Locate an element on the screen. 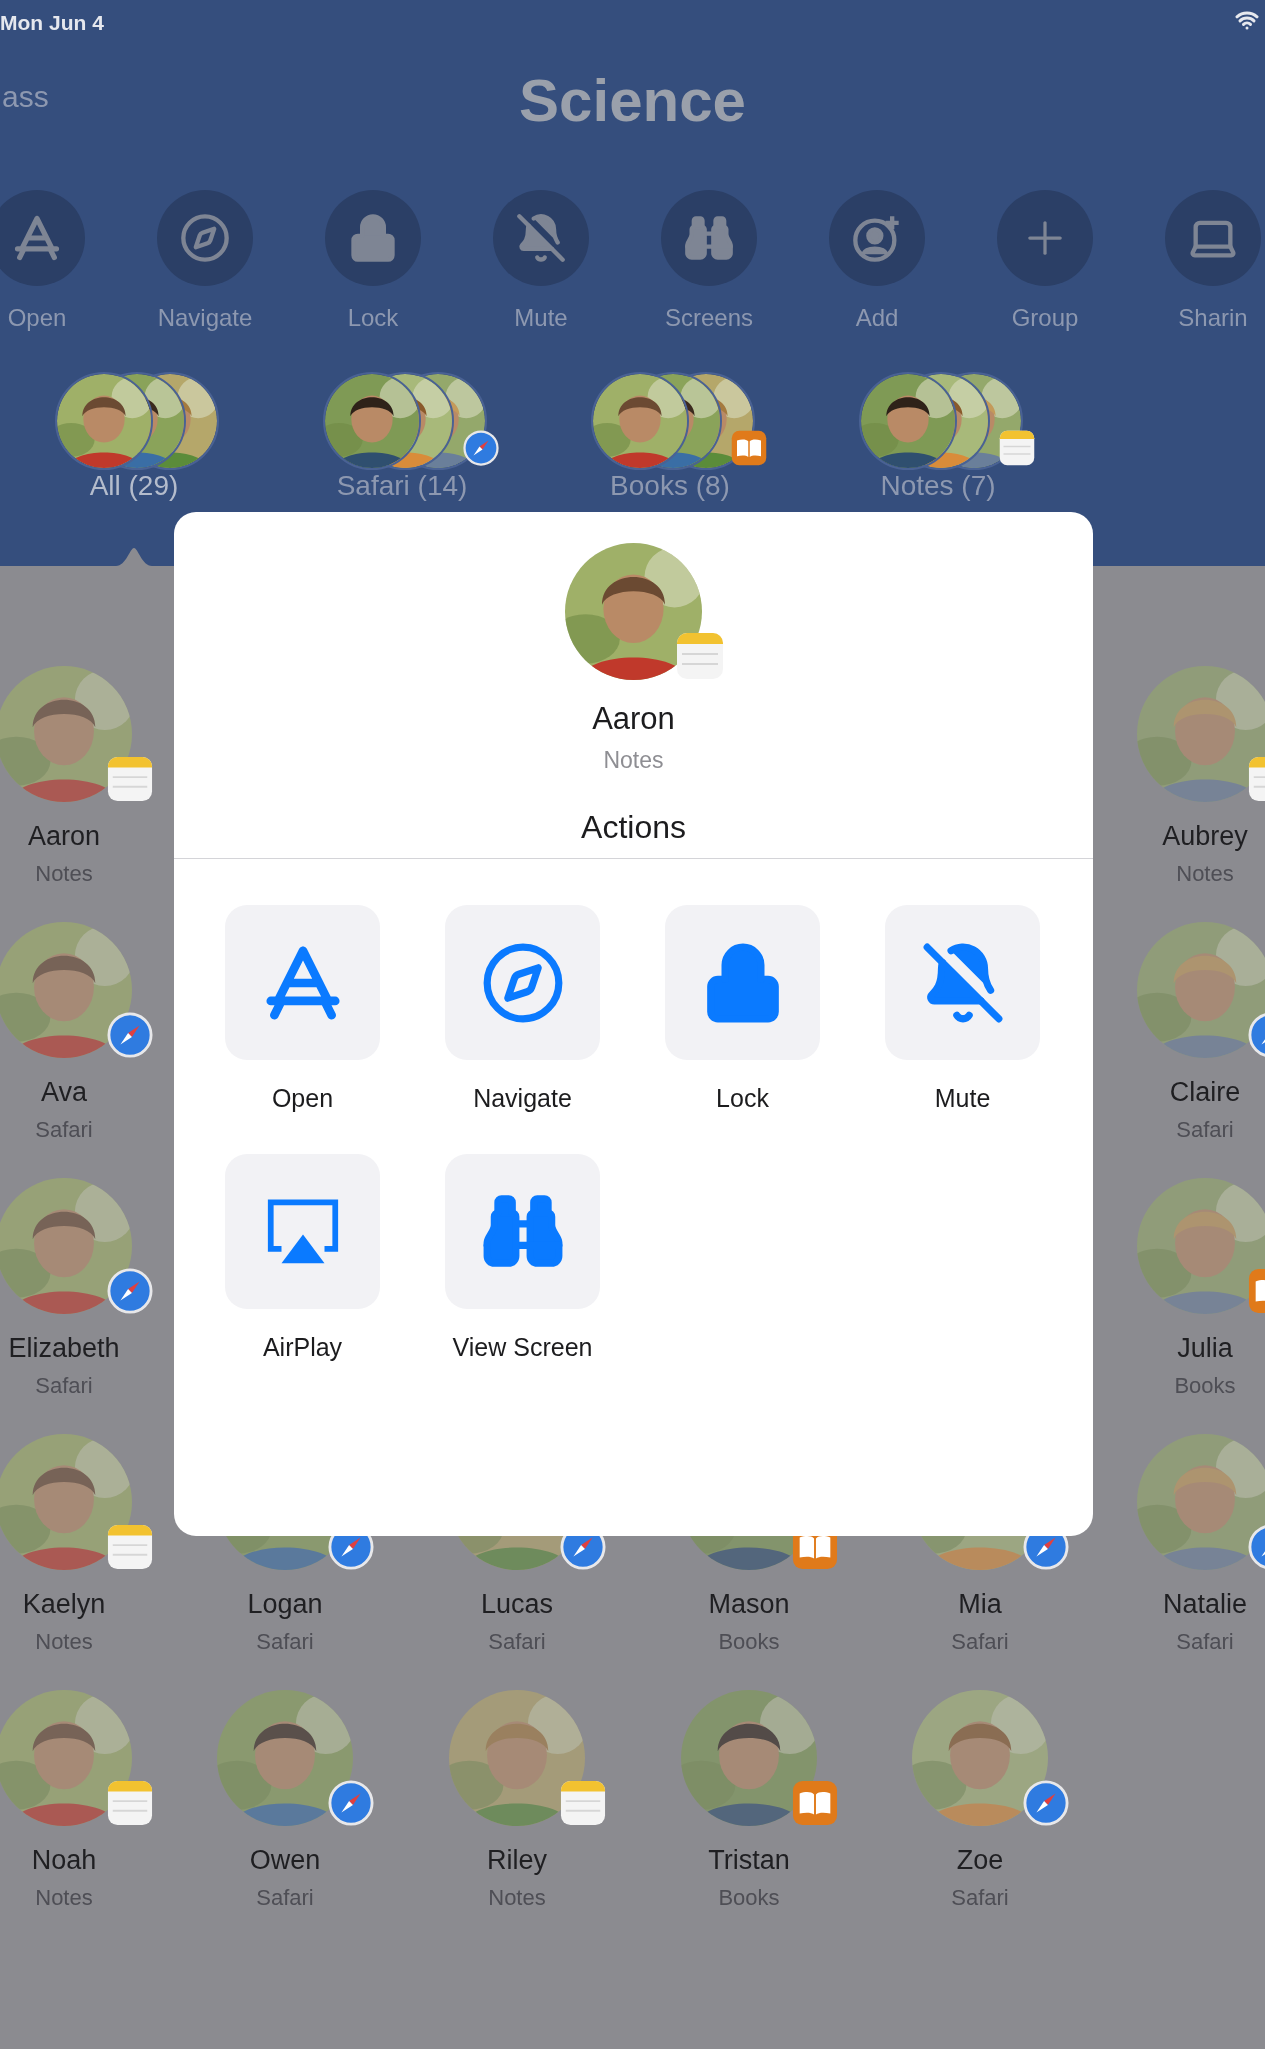 The image size is (1265, 2049). back-button: ass is located at coordinates (25, 96).